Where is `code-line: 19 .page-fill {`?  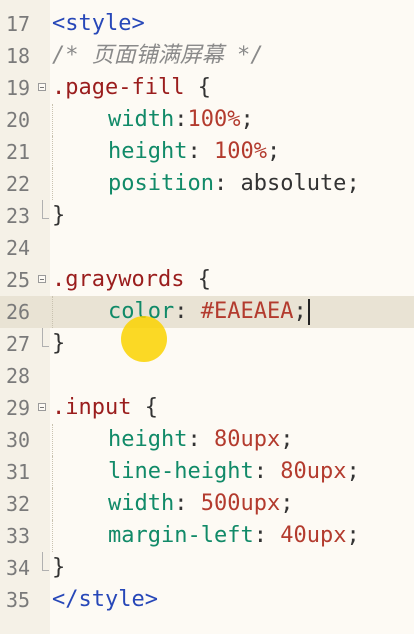
code-line: 19 .page-fill { is located at coordinates (207, 88).